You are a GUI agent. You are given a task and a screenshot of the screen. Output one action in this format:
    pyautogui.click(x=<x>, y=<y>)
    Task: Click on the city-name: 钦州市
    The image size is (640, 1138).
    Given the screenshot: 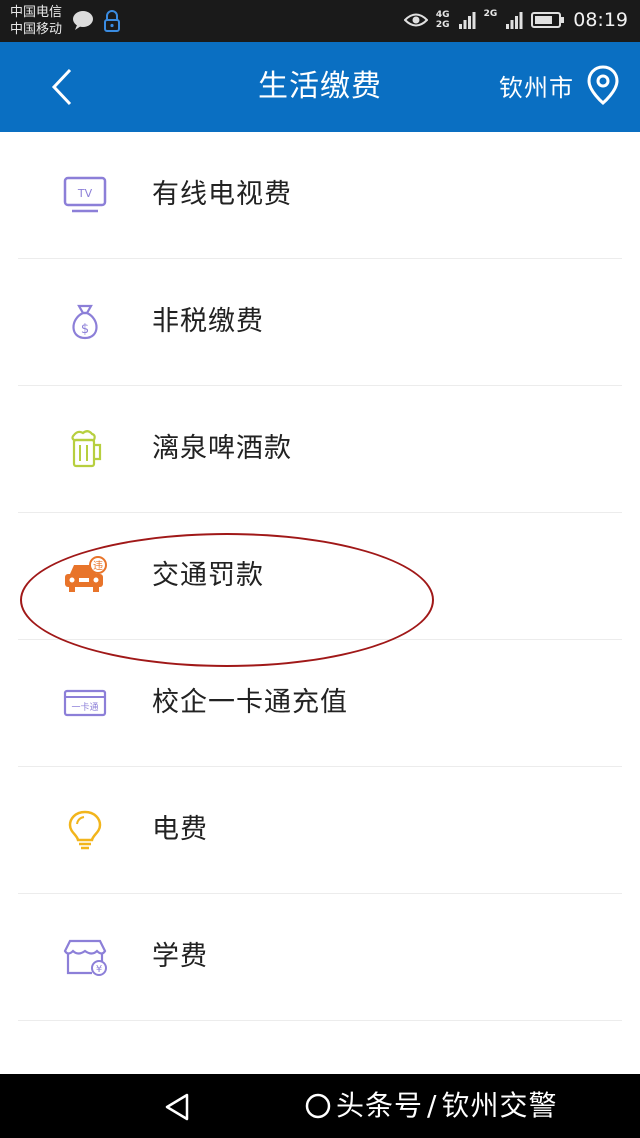 What is the action you would take?
    pyautogui.click(x=536, y=87)
    